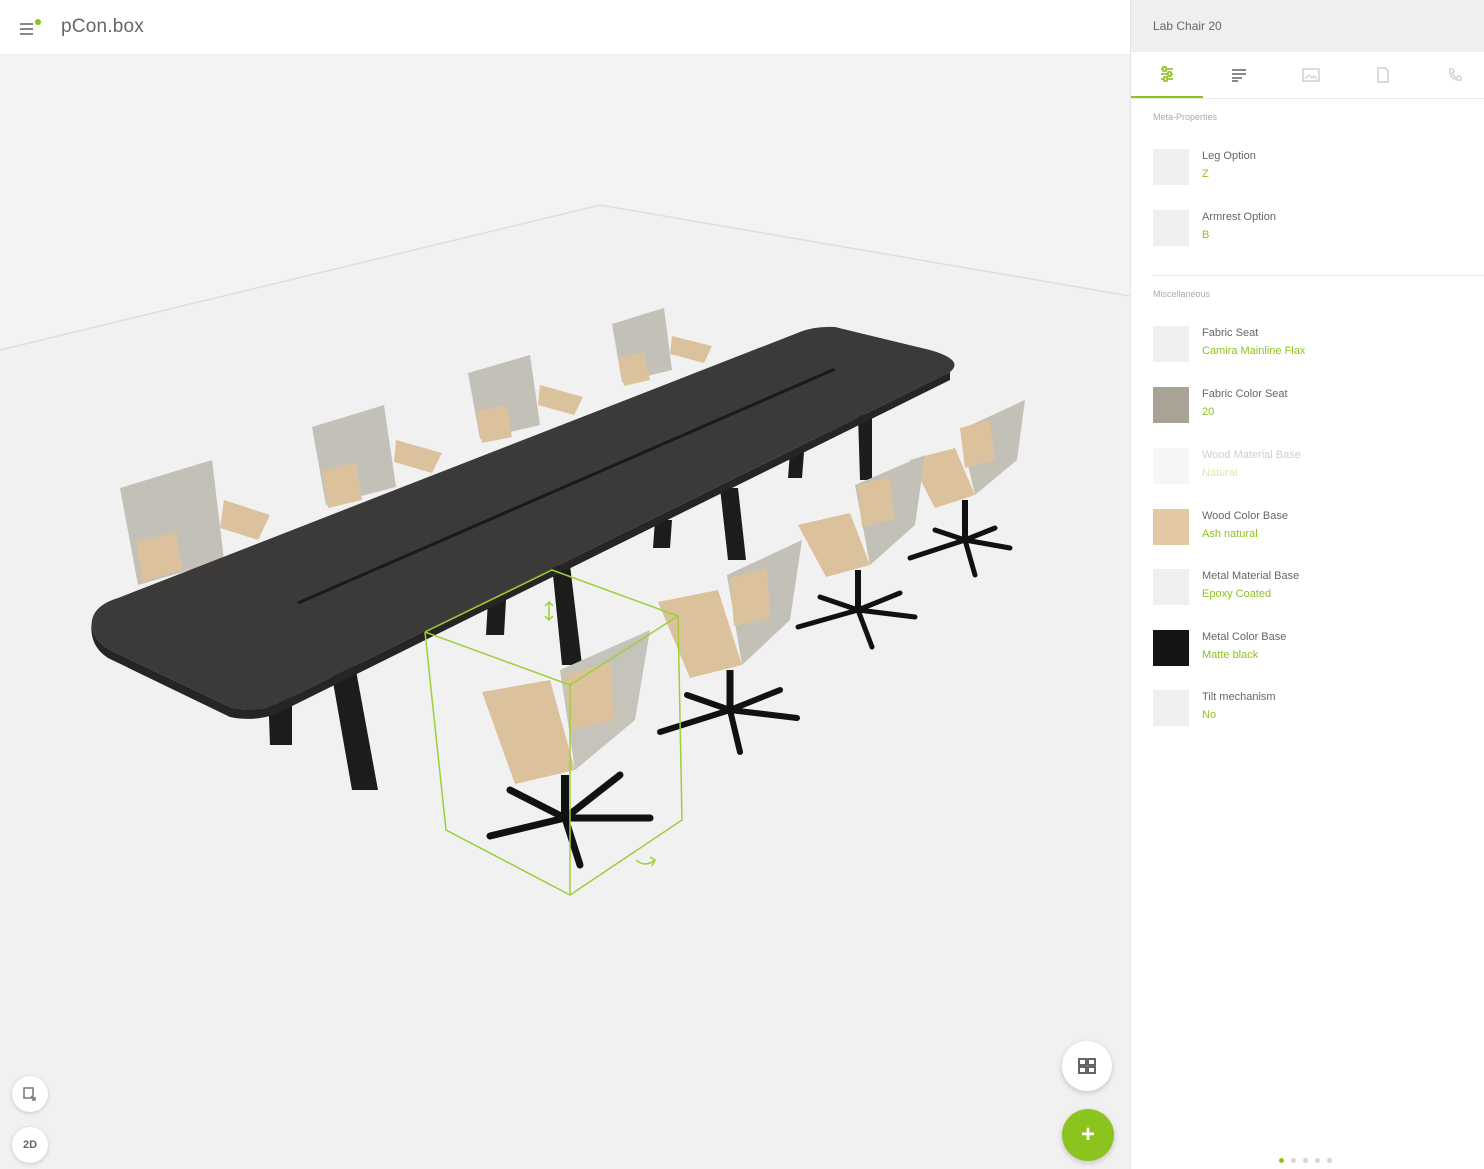 The height and width of the screenshot is (1169, 1484). Describe the element at coordinates (1171, 527) in the screenshot. I see `wood-color-swatch` at that location.